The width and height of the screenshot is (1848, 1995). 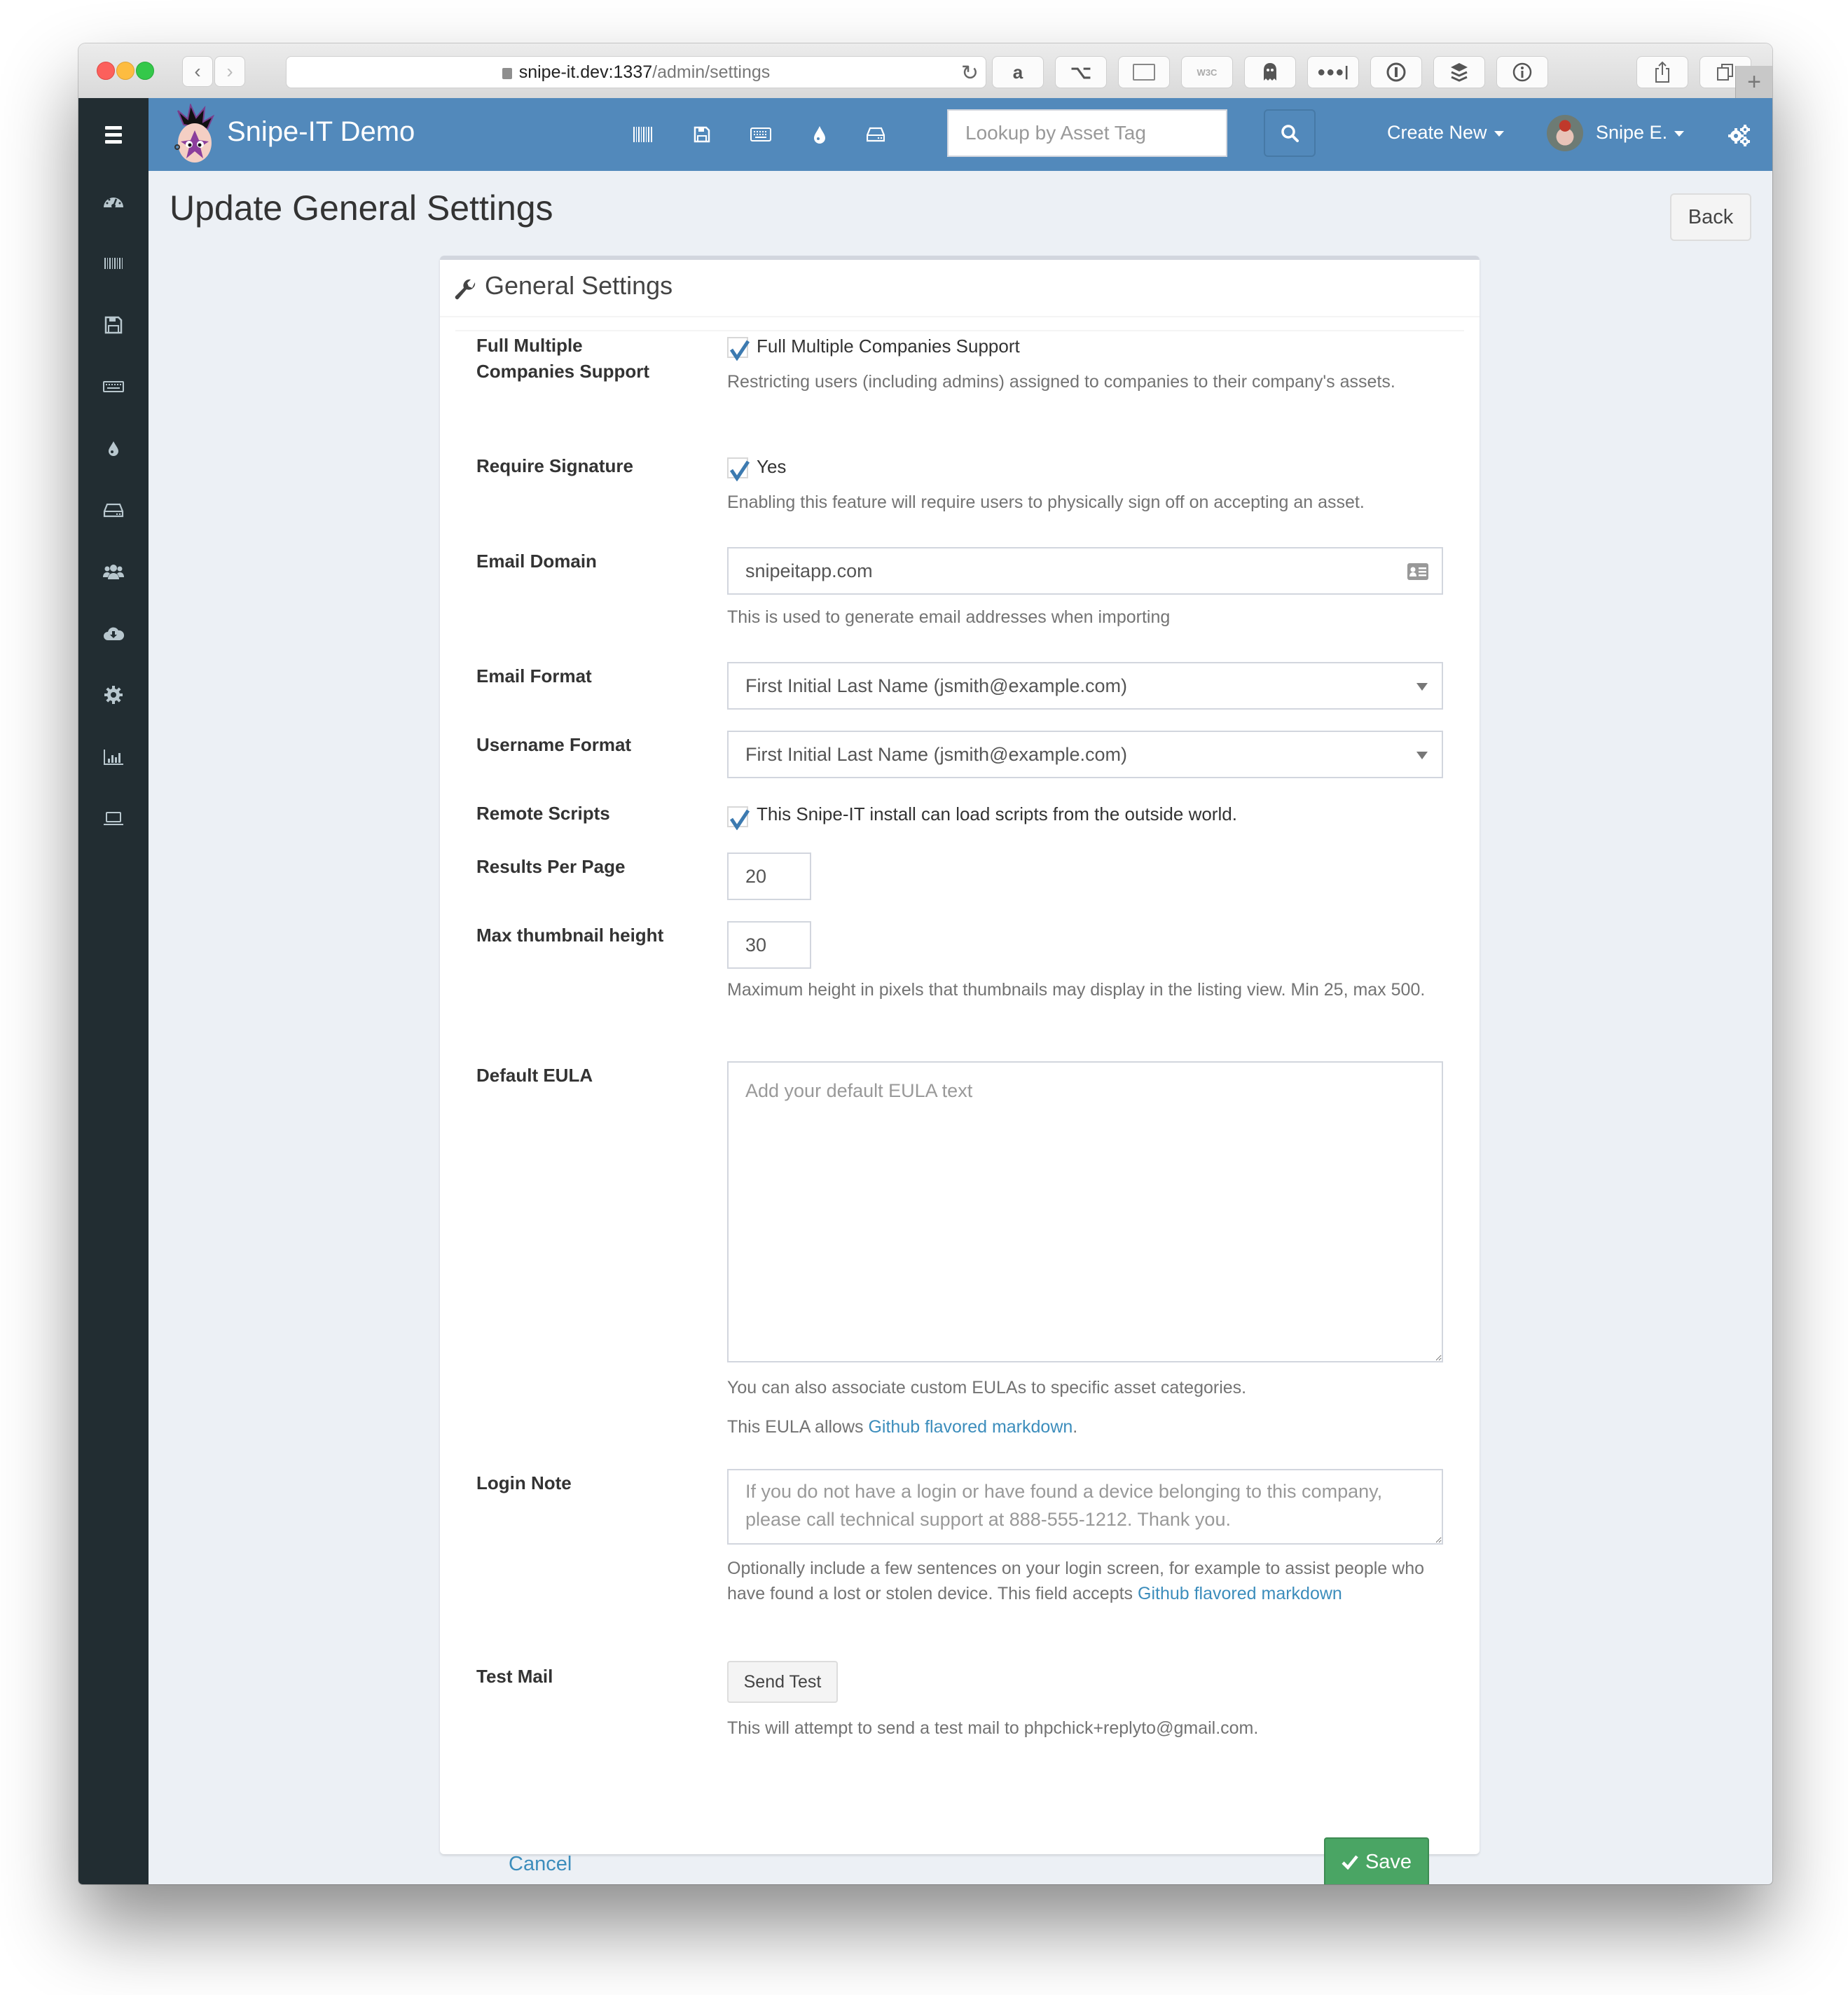 I want to click on full-multiple-companies-checkbox-label: Full Multiple Companies Support, so click(x=889, y=346).